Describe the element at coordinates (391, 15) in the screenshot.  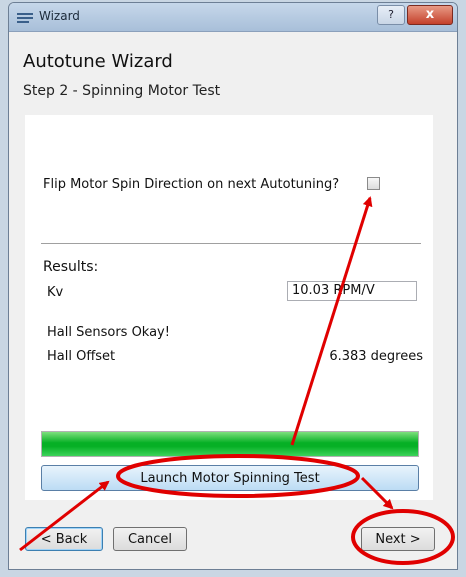
I see `help-button: ?` at that location.